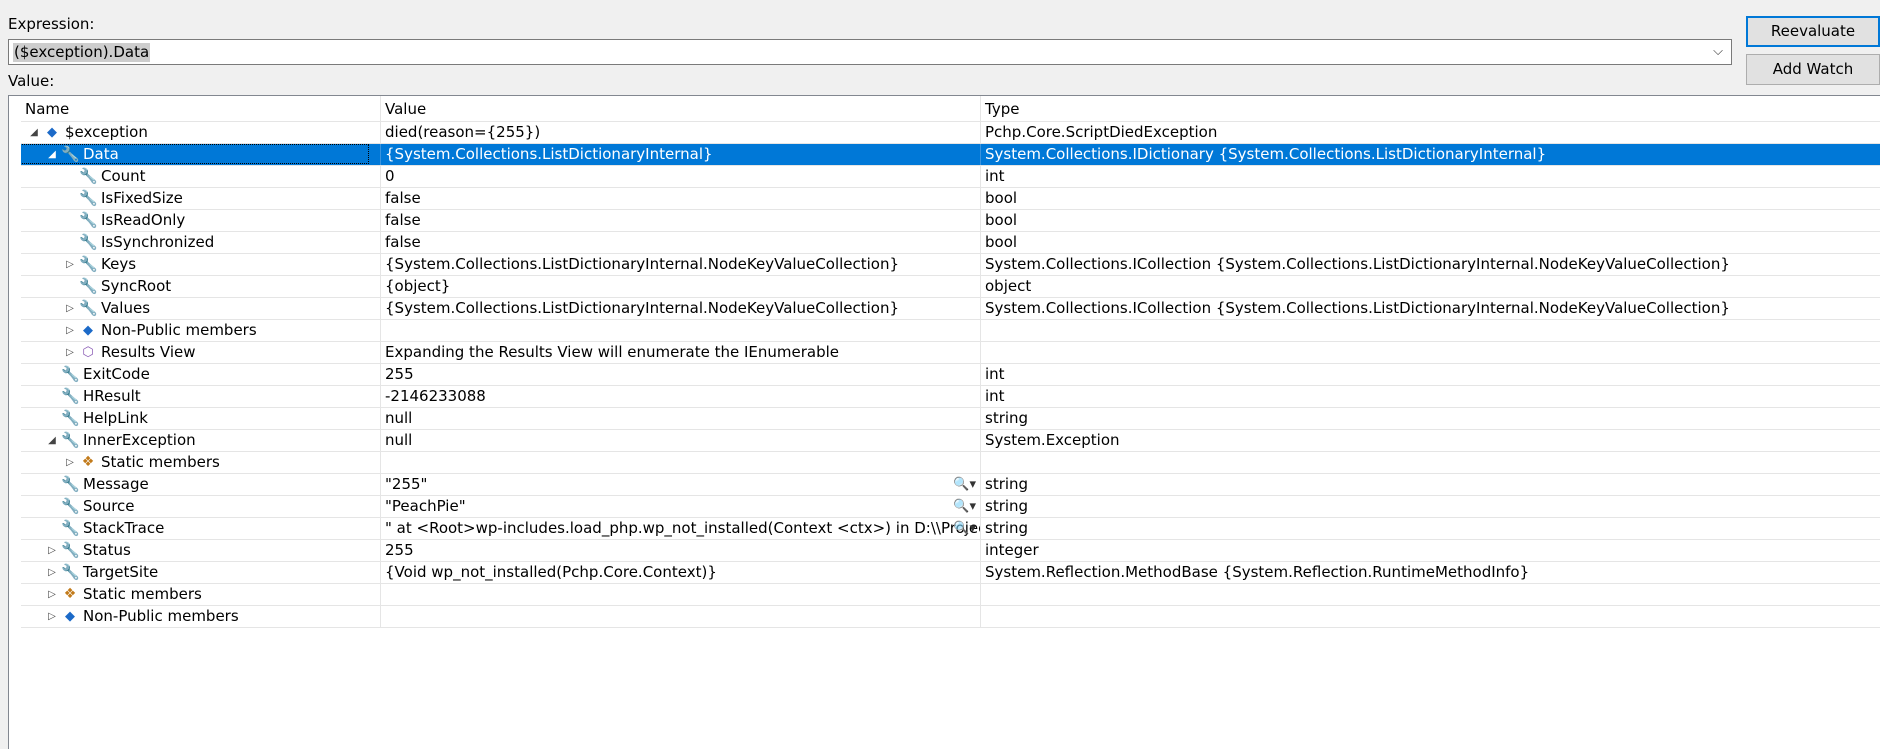 The height and width of the screenshot is (749, 1880). What do you see at coordinates (201, 242) in the screenshot?
I see `name-cell: 🔧 IsSynchronized` at bounding box center [201, 242].